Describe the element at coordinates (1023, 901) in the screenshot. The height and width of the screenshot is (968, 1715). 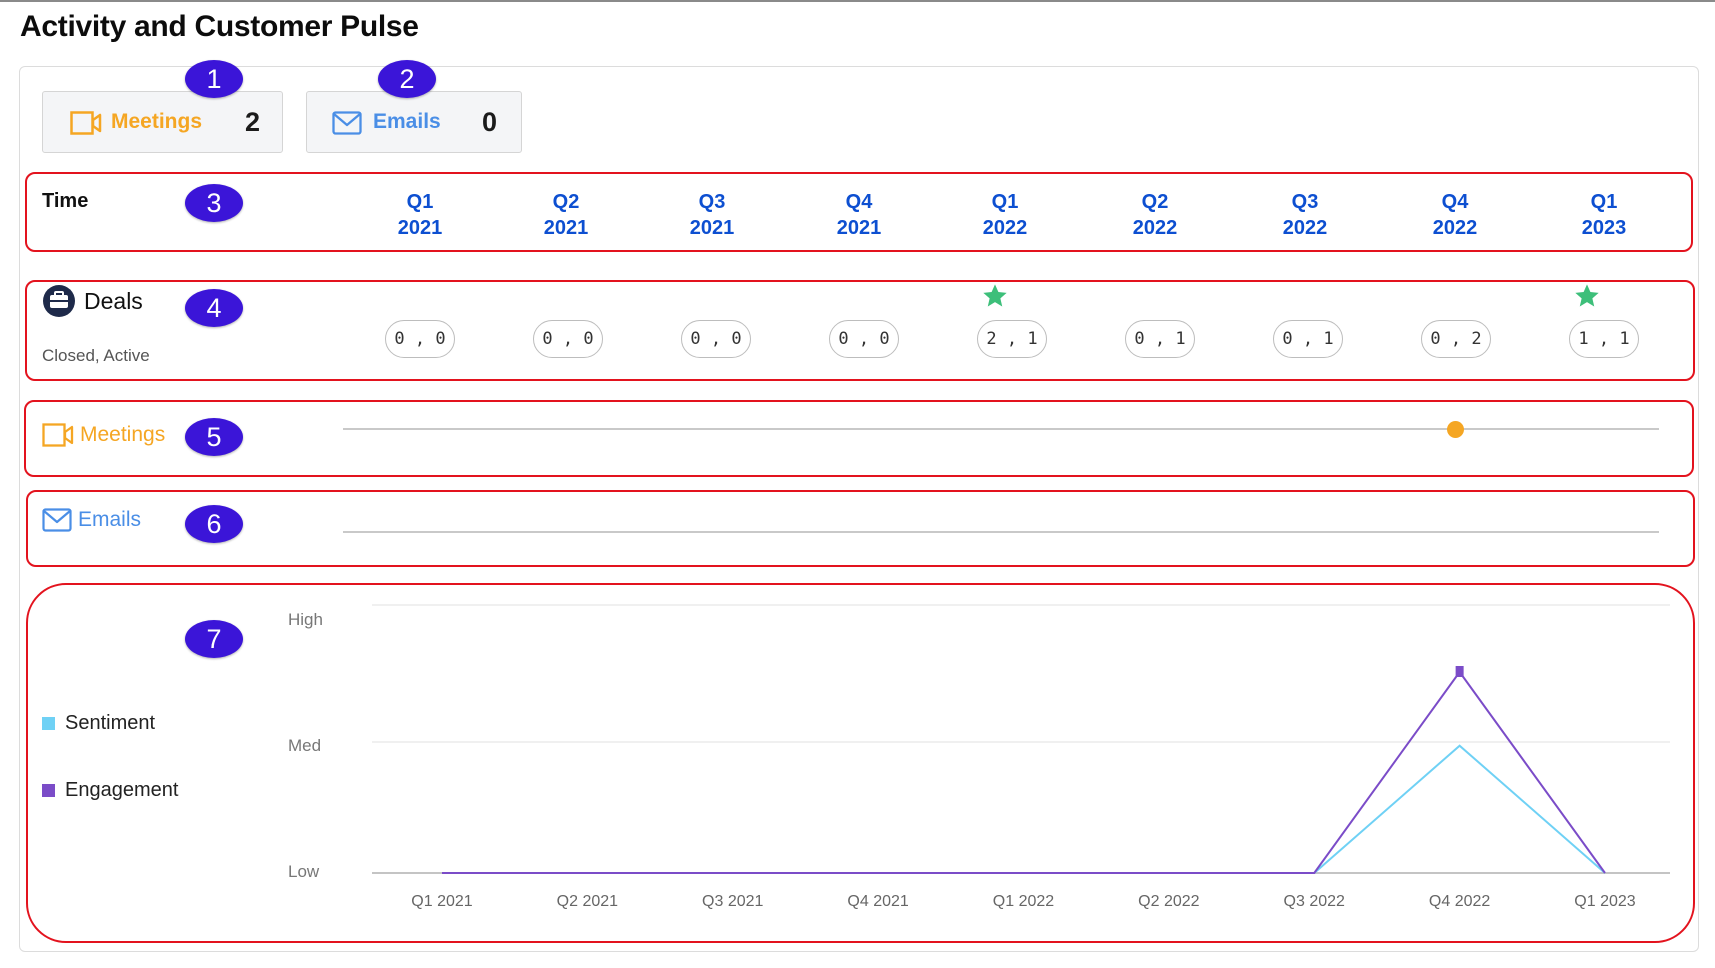
I see `x-tick-label: Q1 2022` at that location.